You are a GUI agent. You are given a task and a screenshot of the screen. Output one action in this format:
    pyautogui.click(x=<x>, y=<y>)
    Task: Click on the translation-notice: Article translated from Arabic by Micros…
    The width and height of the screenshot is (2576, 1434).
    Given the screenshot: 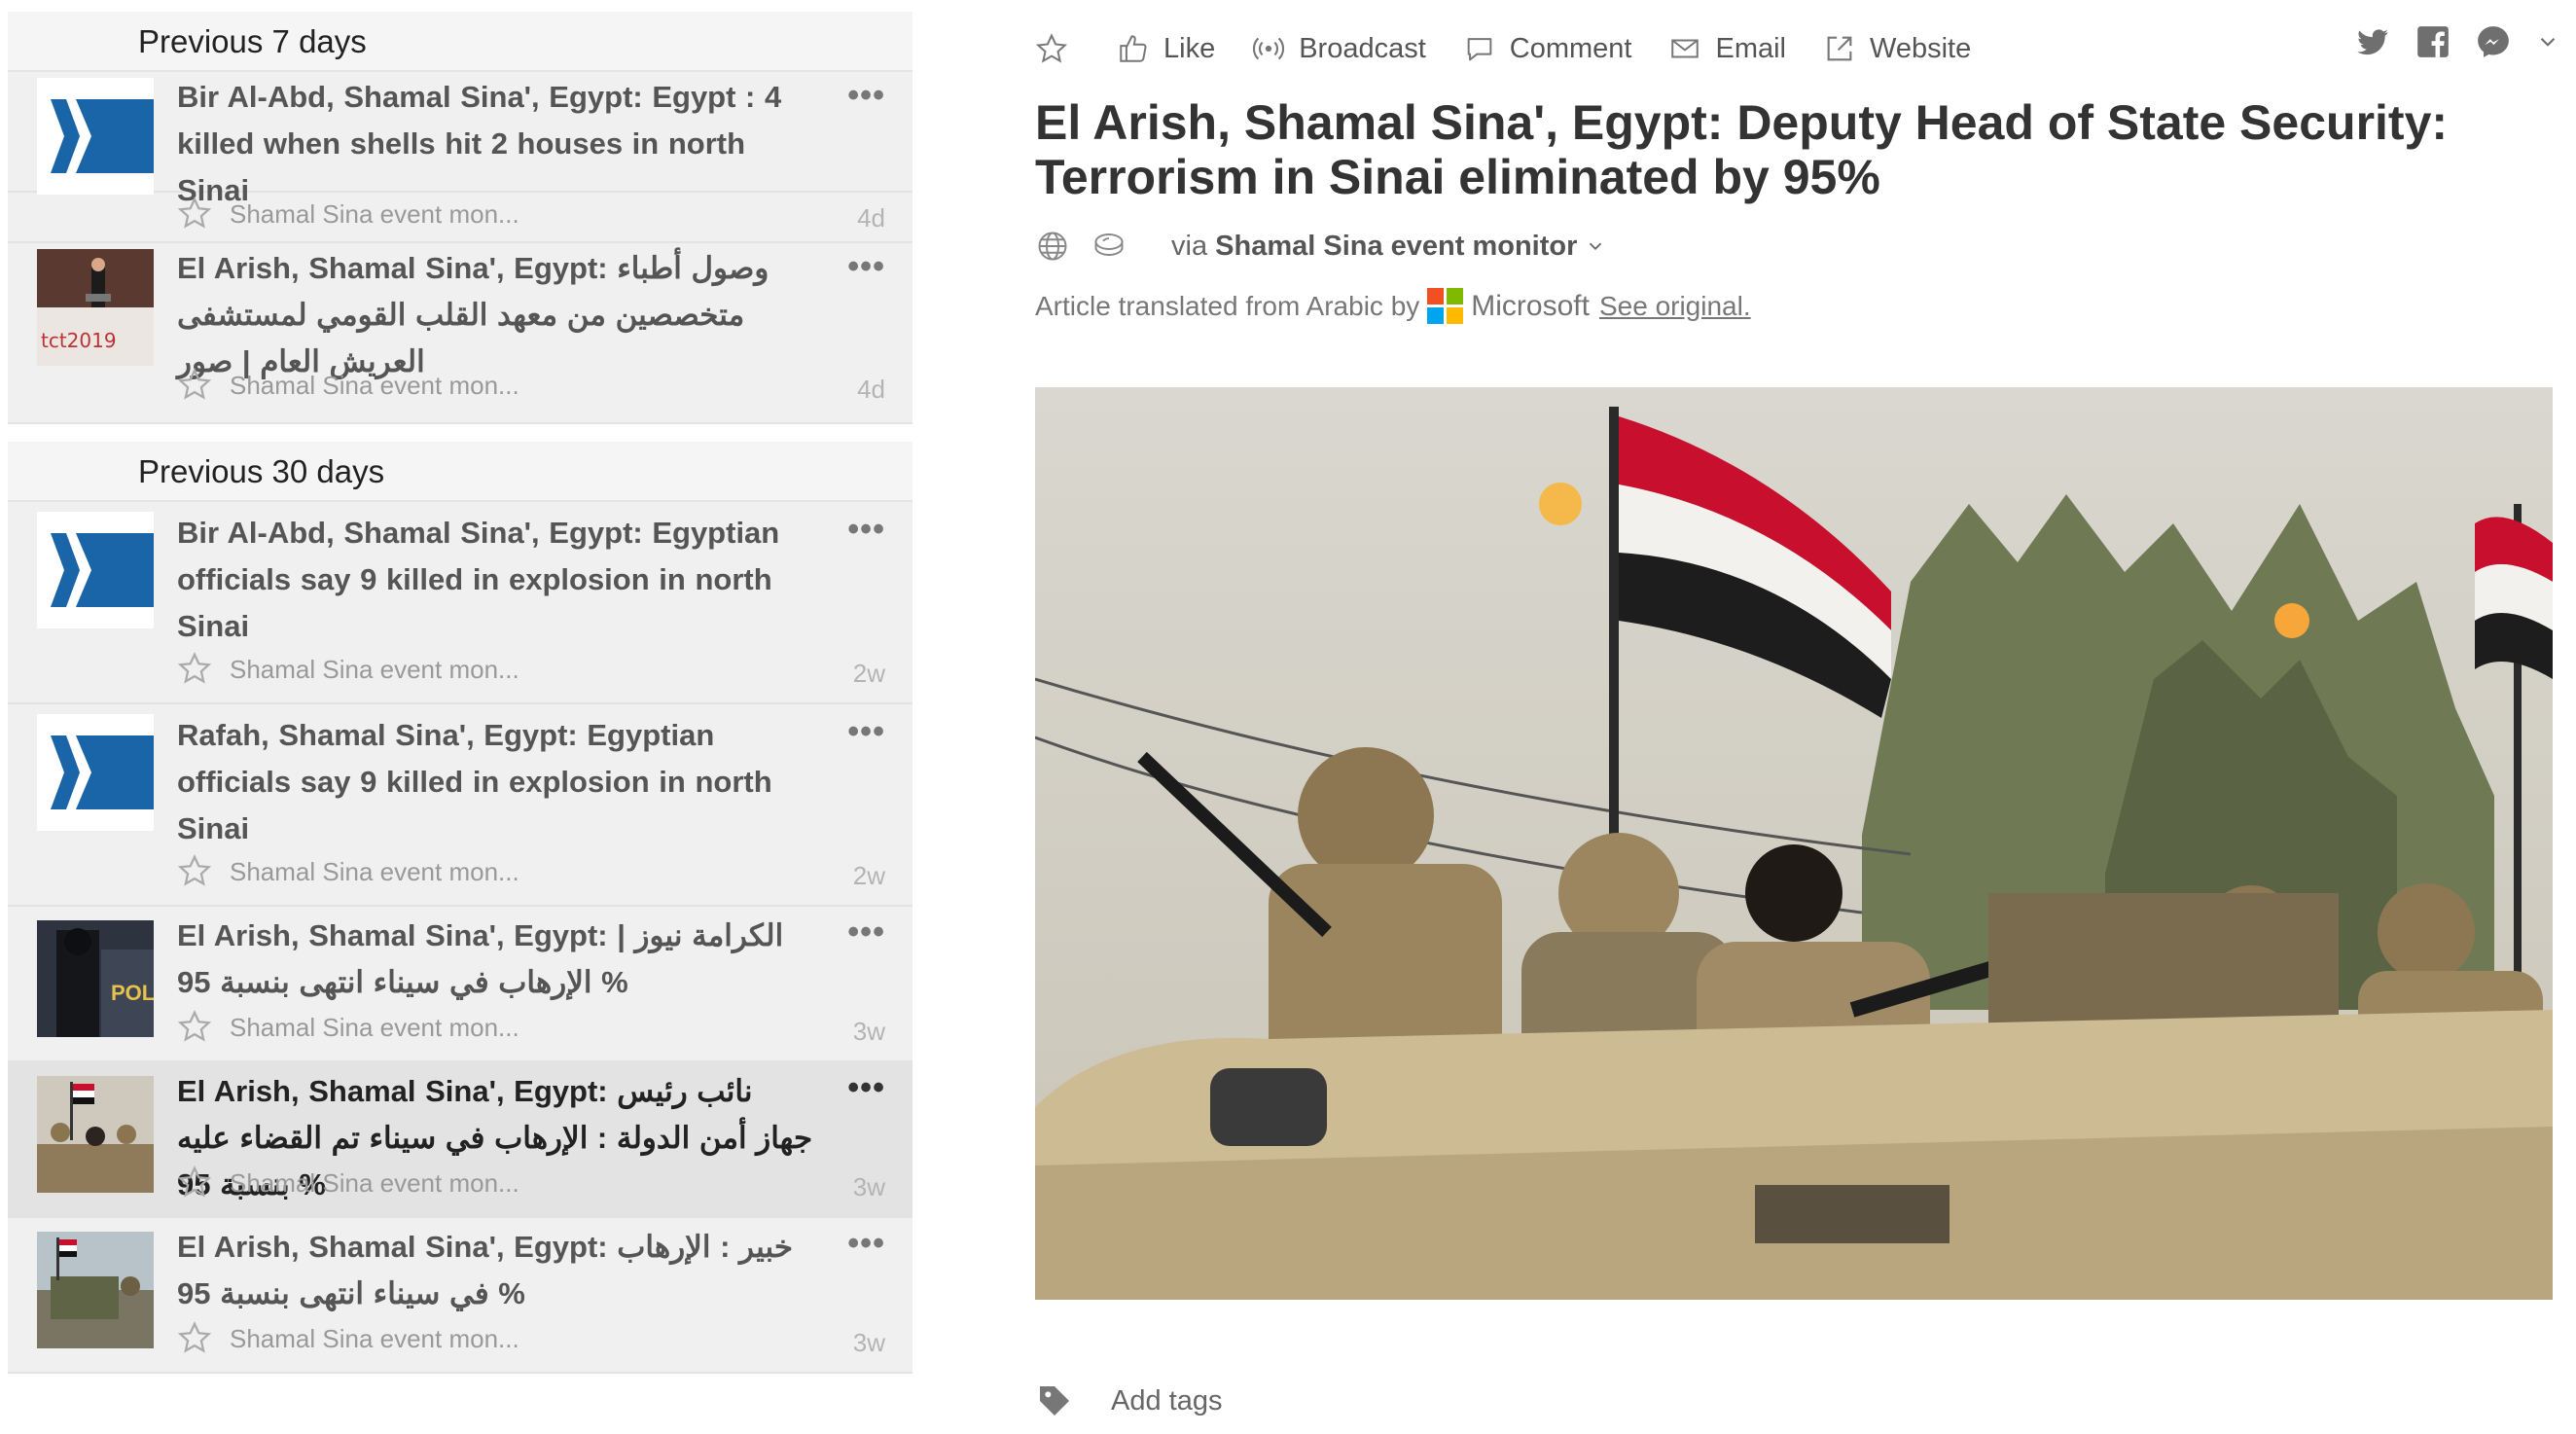 What is the action you would take?
    pyautogui.click(x=1393, y=306)
    